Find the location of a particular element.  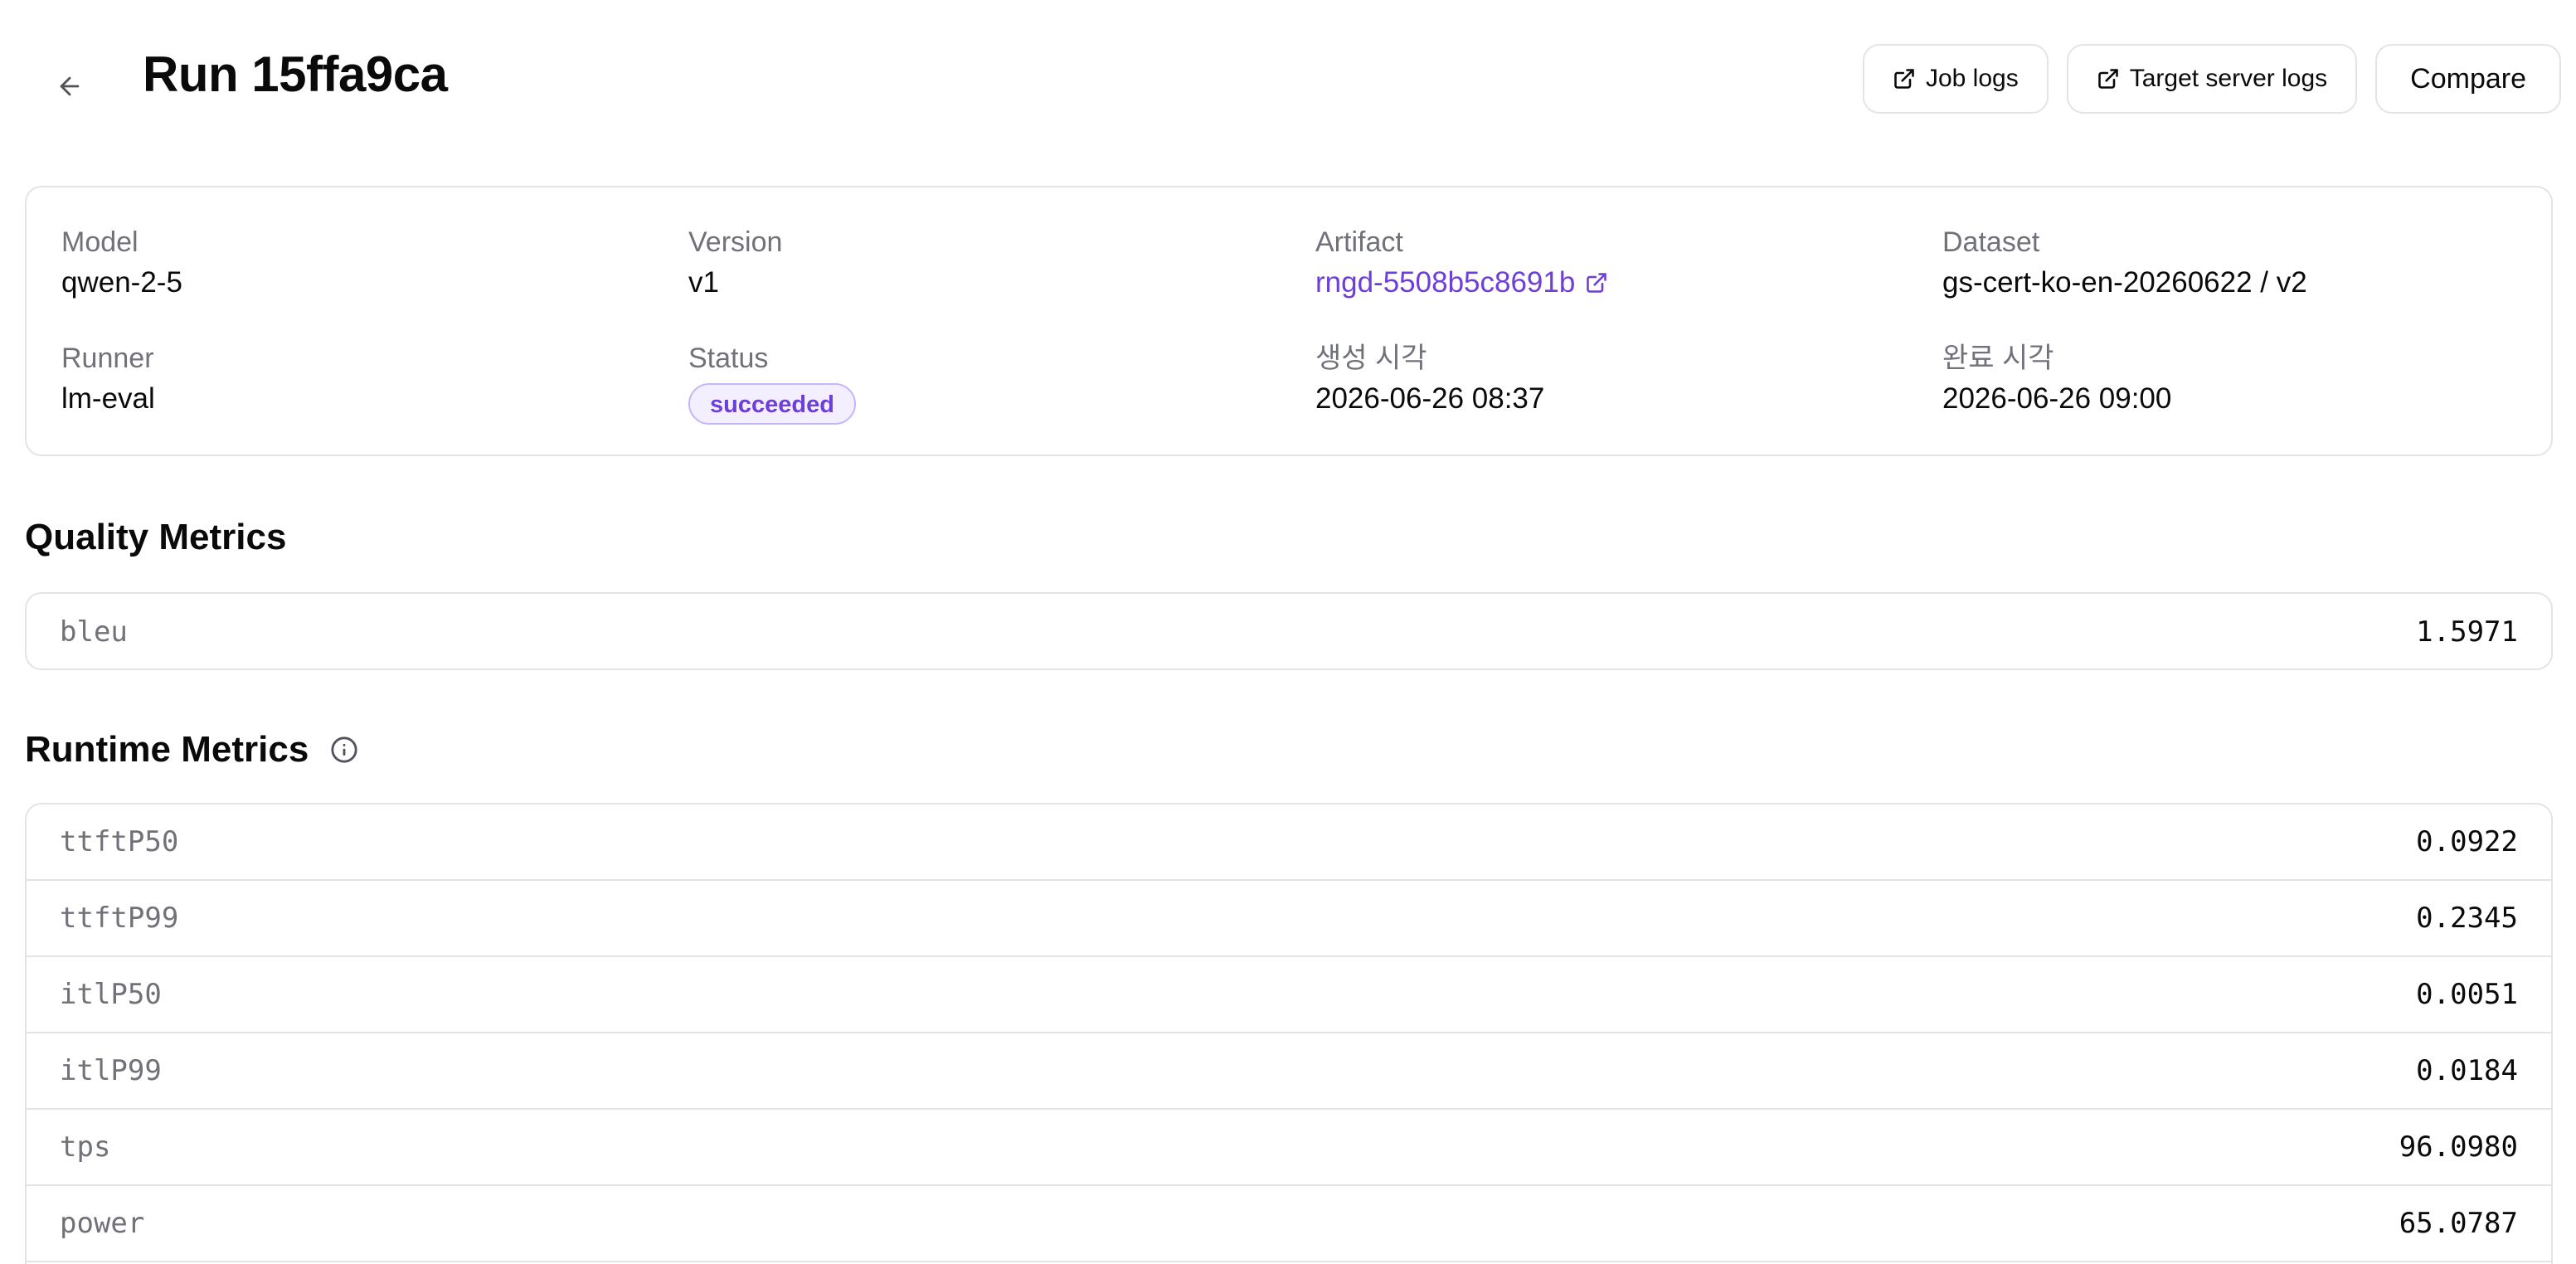

version-value: v1 is located at coordinates (704, 282).